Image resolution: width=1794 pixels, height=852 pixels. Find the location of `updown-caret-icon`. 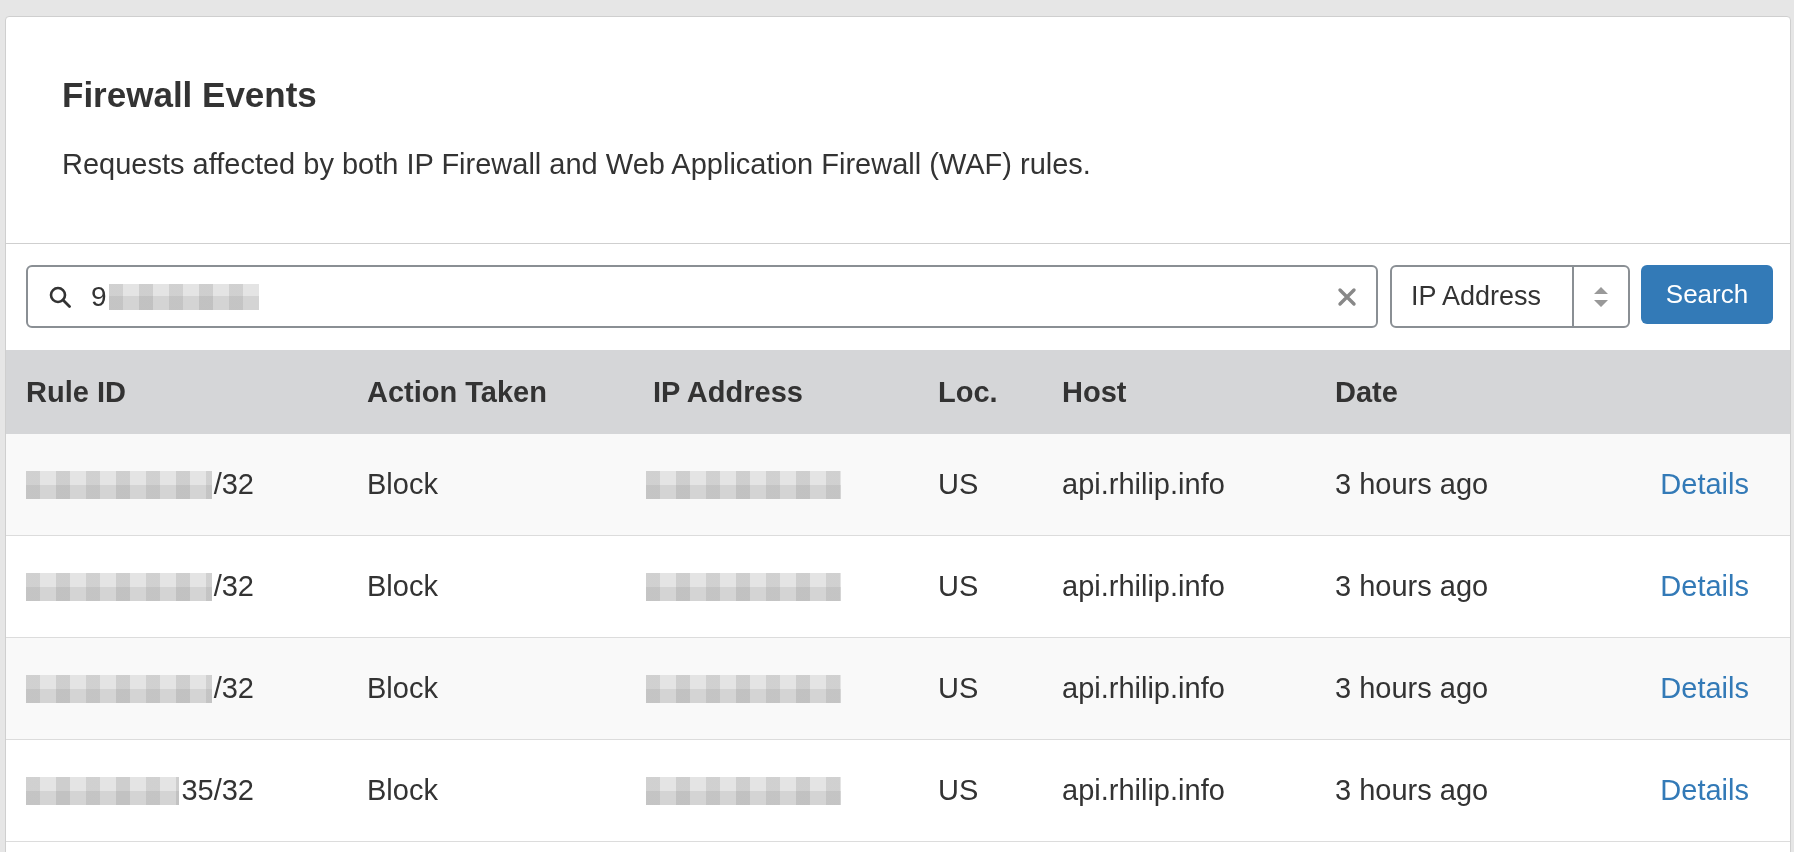

updown-caret-icon is located at coordinates (1601, 296).